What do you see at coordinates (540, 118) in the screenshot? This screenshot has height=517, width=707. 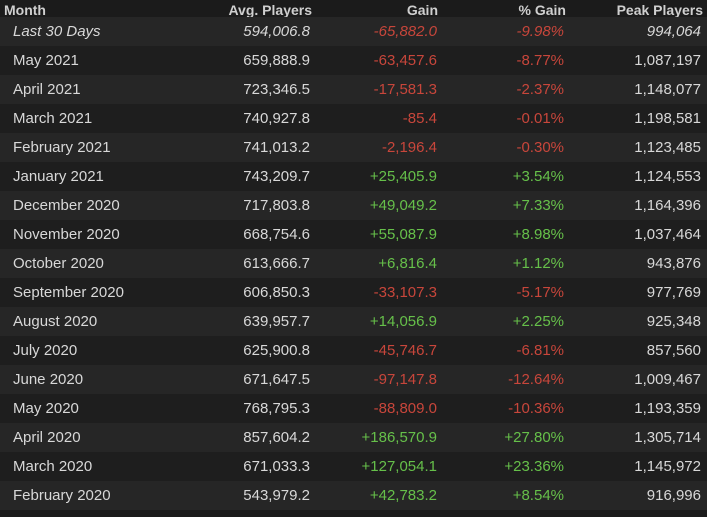 I see `pct-gain-cell: -0.01%` at bounding box center [540, 118].